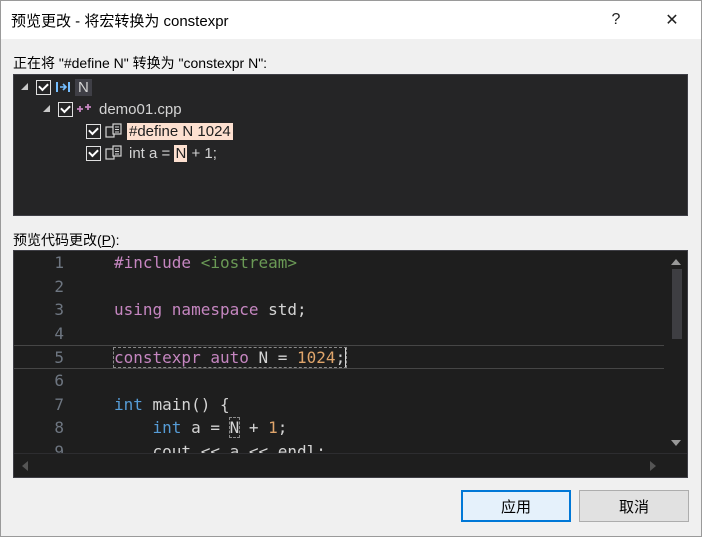 The image size is (702, 537). Describe the element at coordinates (653, 466) in the screenshot. I see `scroll-right-icon` at that location.